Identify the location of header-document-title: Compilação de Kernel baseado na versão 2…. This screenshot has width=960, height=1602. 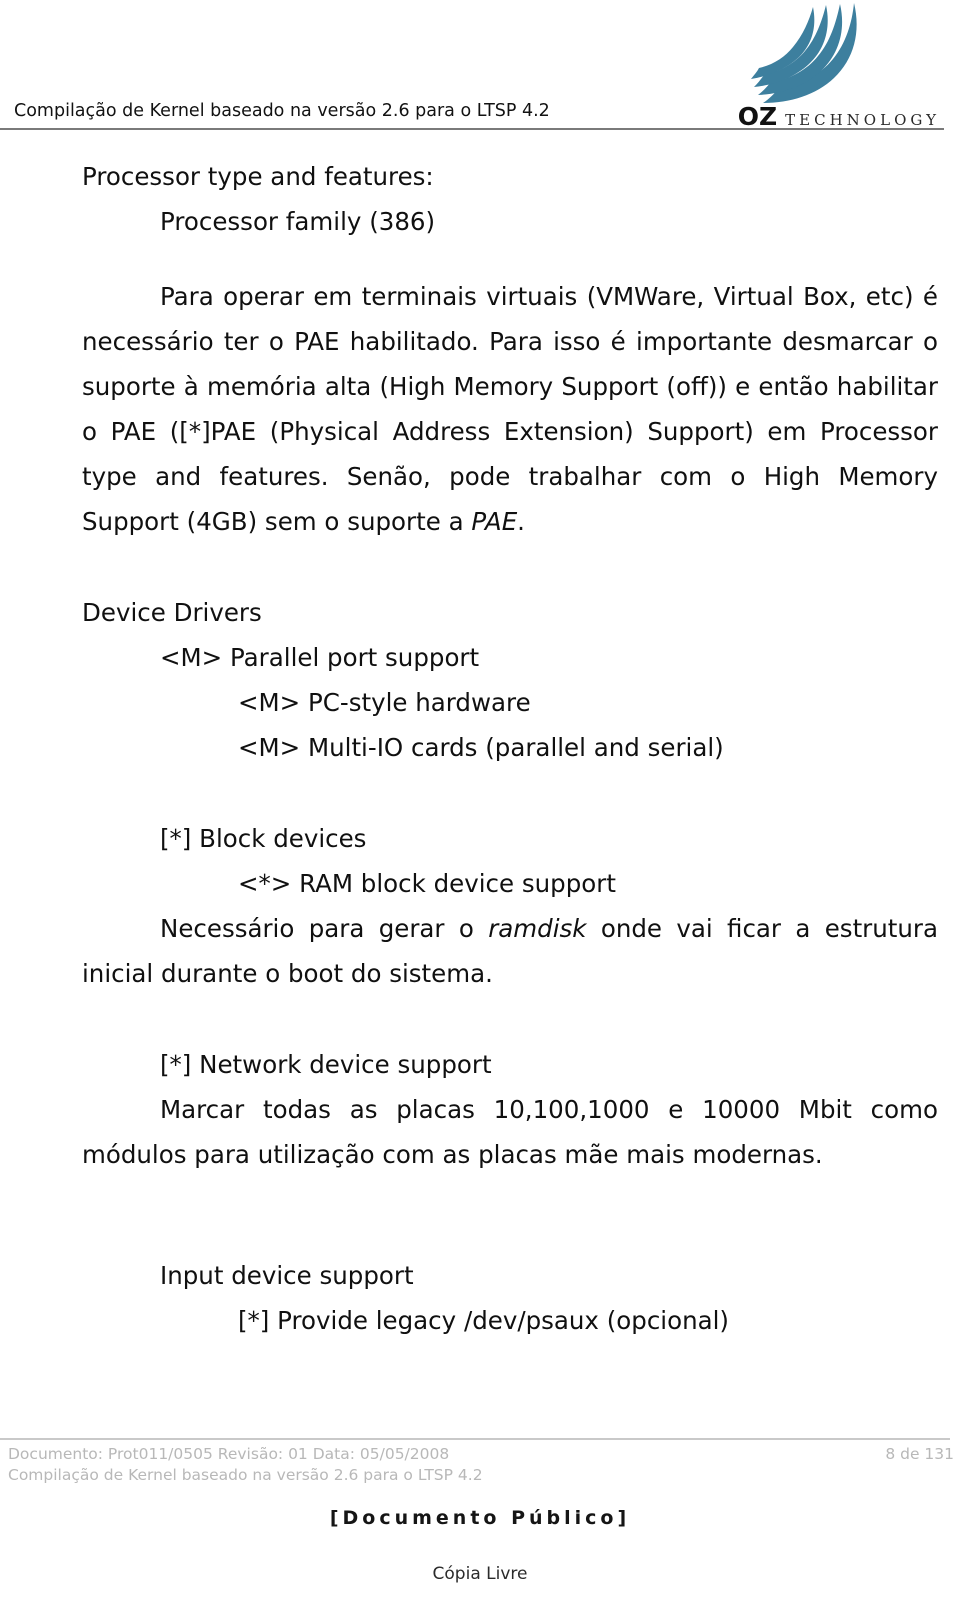
(282, 111).